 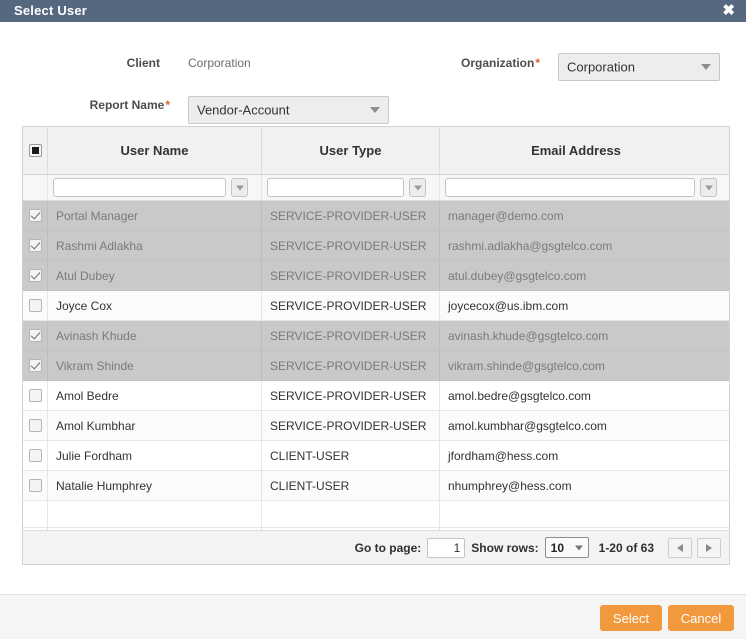 I want to click on report-name-select: Vendor-Account, so click(x=288, y=110).